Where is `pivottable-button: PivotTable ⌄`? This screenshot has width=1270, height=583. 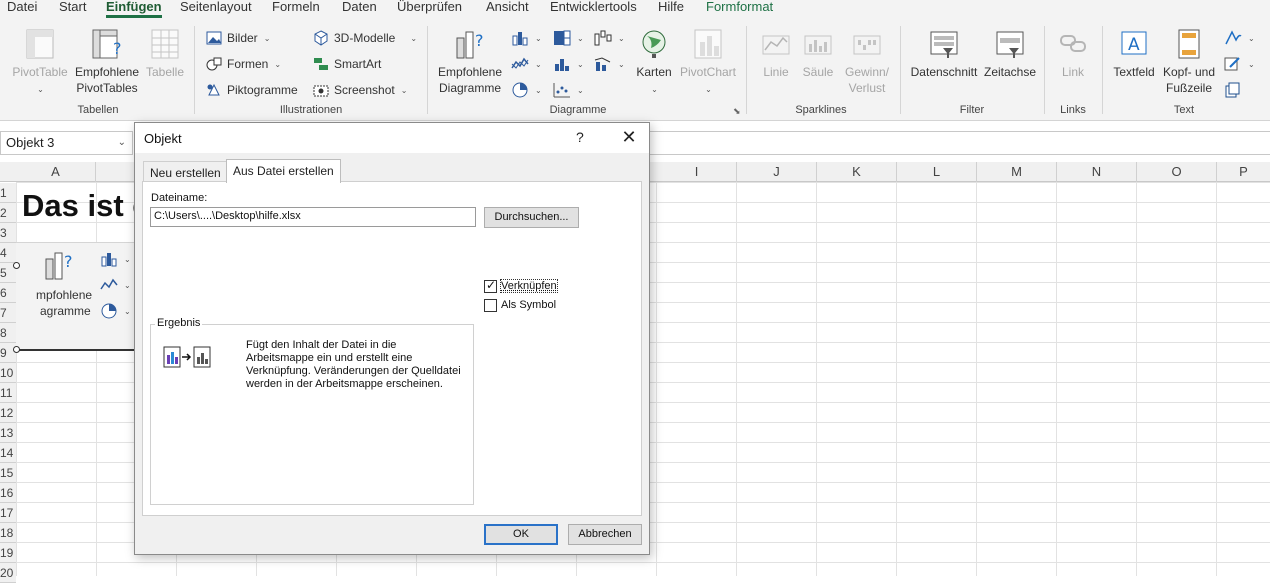
pivottable-button: PivotTable ⌄ is located at coordinates (40, 63).